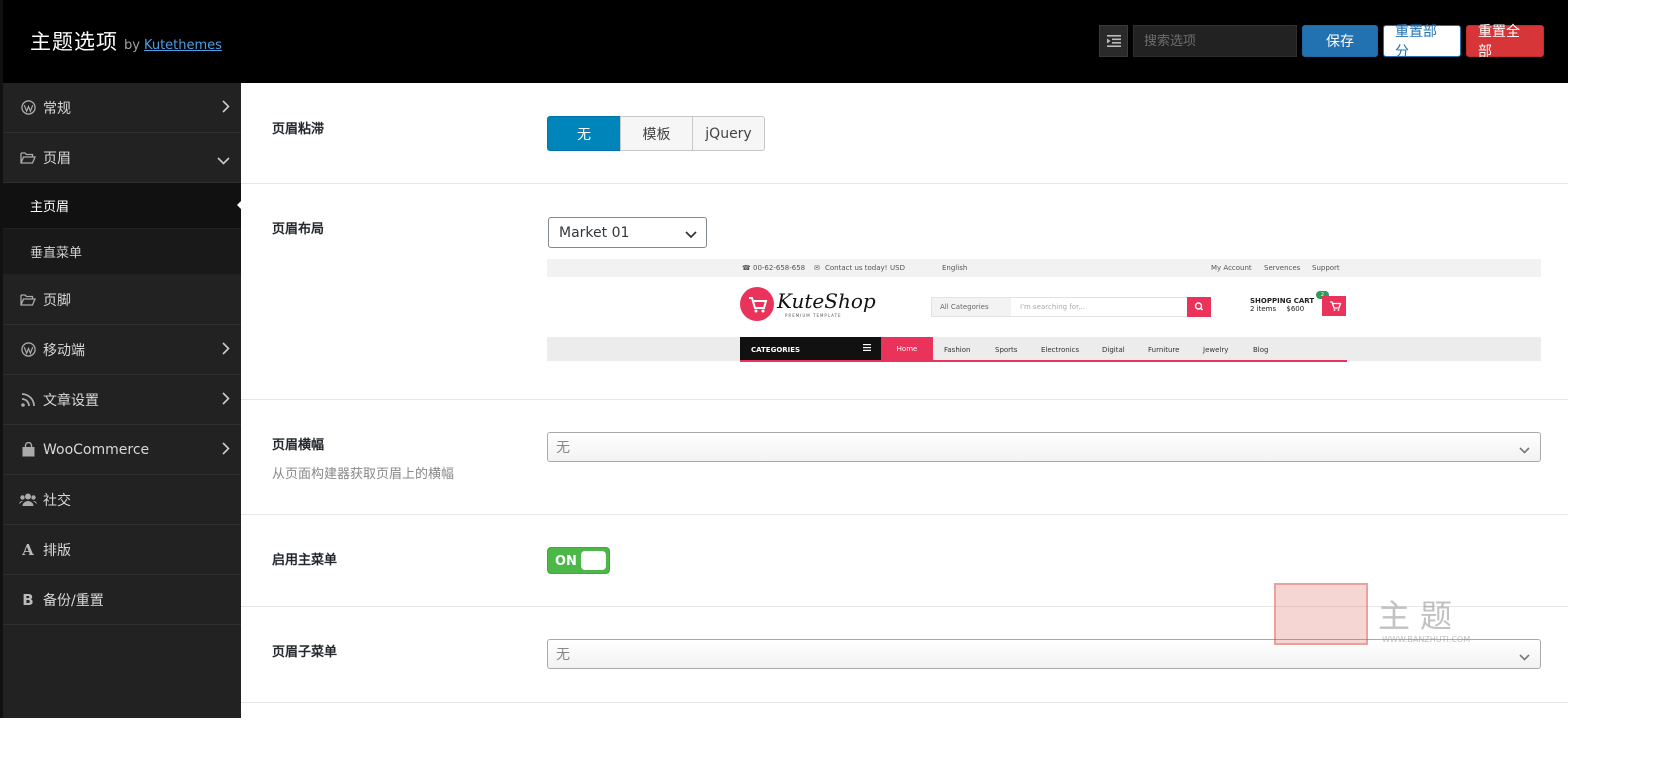 Image resolution: width=1668 pixels, height=764 pixels. I want to click on sidebar-item-label: 页眉, so click(57, 158).